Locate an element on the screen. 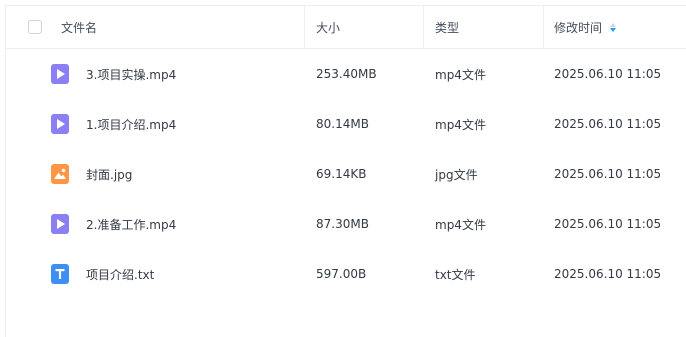  sort-icon is located at coordinates (613, 27).